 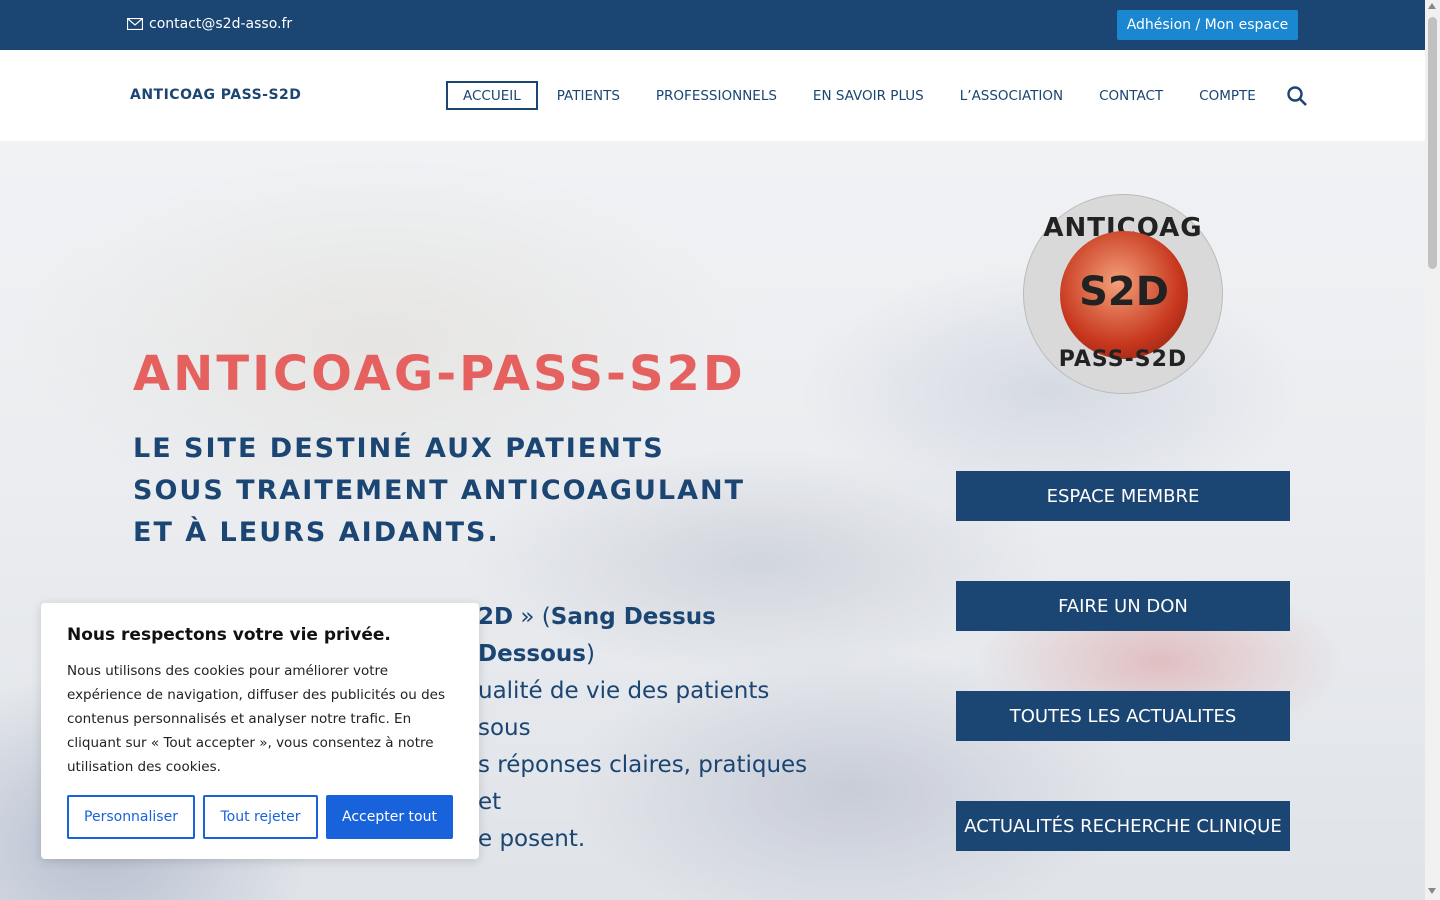 What do you see at coordinates (439, 374) in the screenshot?
I see `hero-title: ANTICOAG-PASS-S2D` at bounding box center [439, 374].